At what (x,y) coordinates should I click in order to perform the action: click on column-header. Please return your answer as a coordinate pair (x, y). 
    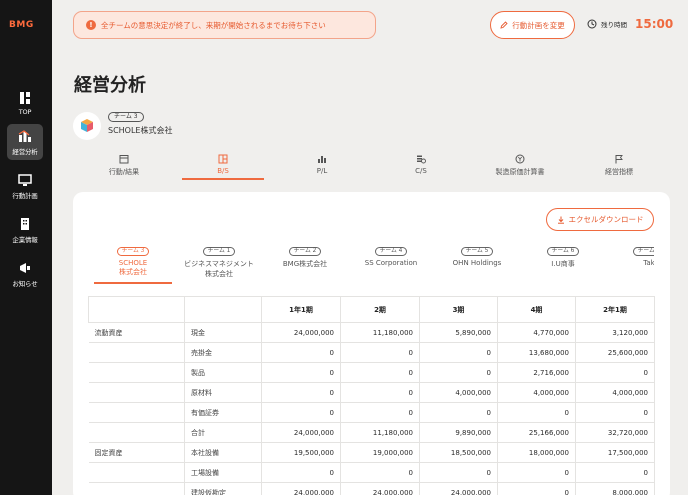
    Looking at the image, I should click on (223, 309).